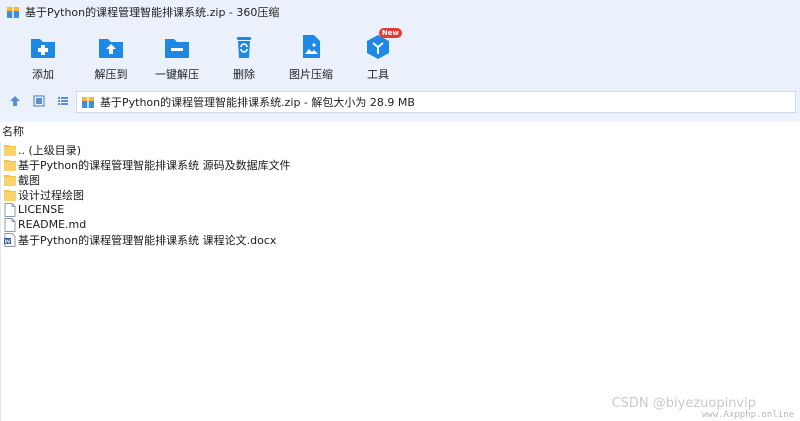  I want to click on list-item-name: LICENSE, so click(41, 209).